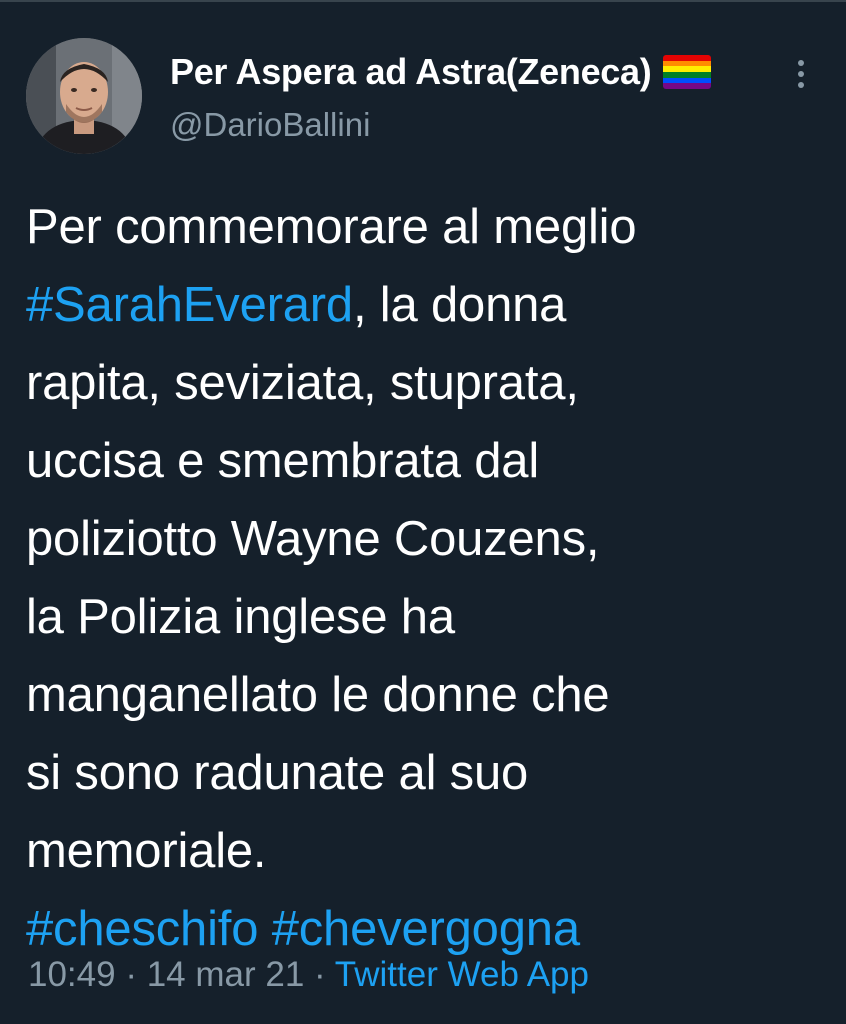 The height and width of the screenshot is (1024, 846). I want to click on tweet-time: 10:49, so click(72, 974).